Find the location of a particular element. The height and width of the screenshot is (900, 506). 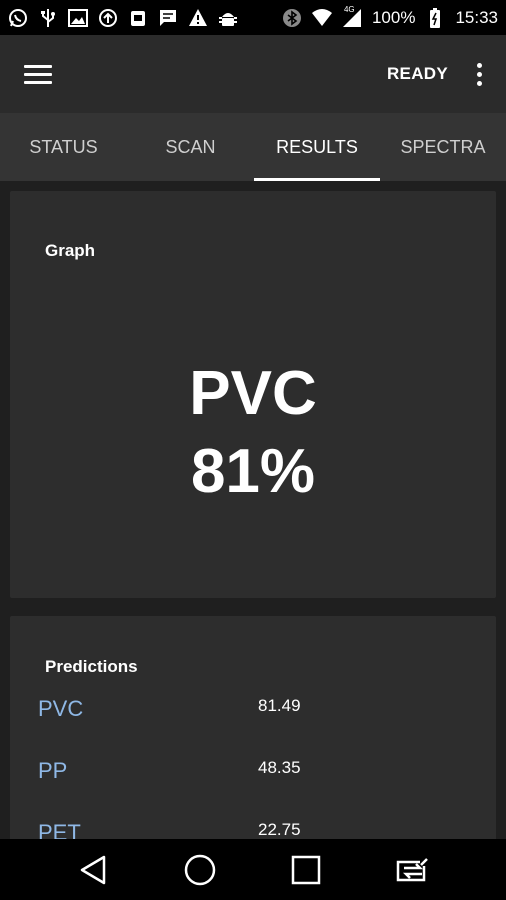

prediction-value: 48.35 is located at coordinates (279, 767).